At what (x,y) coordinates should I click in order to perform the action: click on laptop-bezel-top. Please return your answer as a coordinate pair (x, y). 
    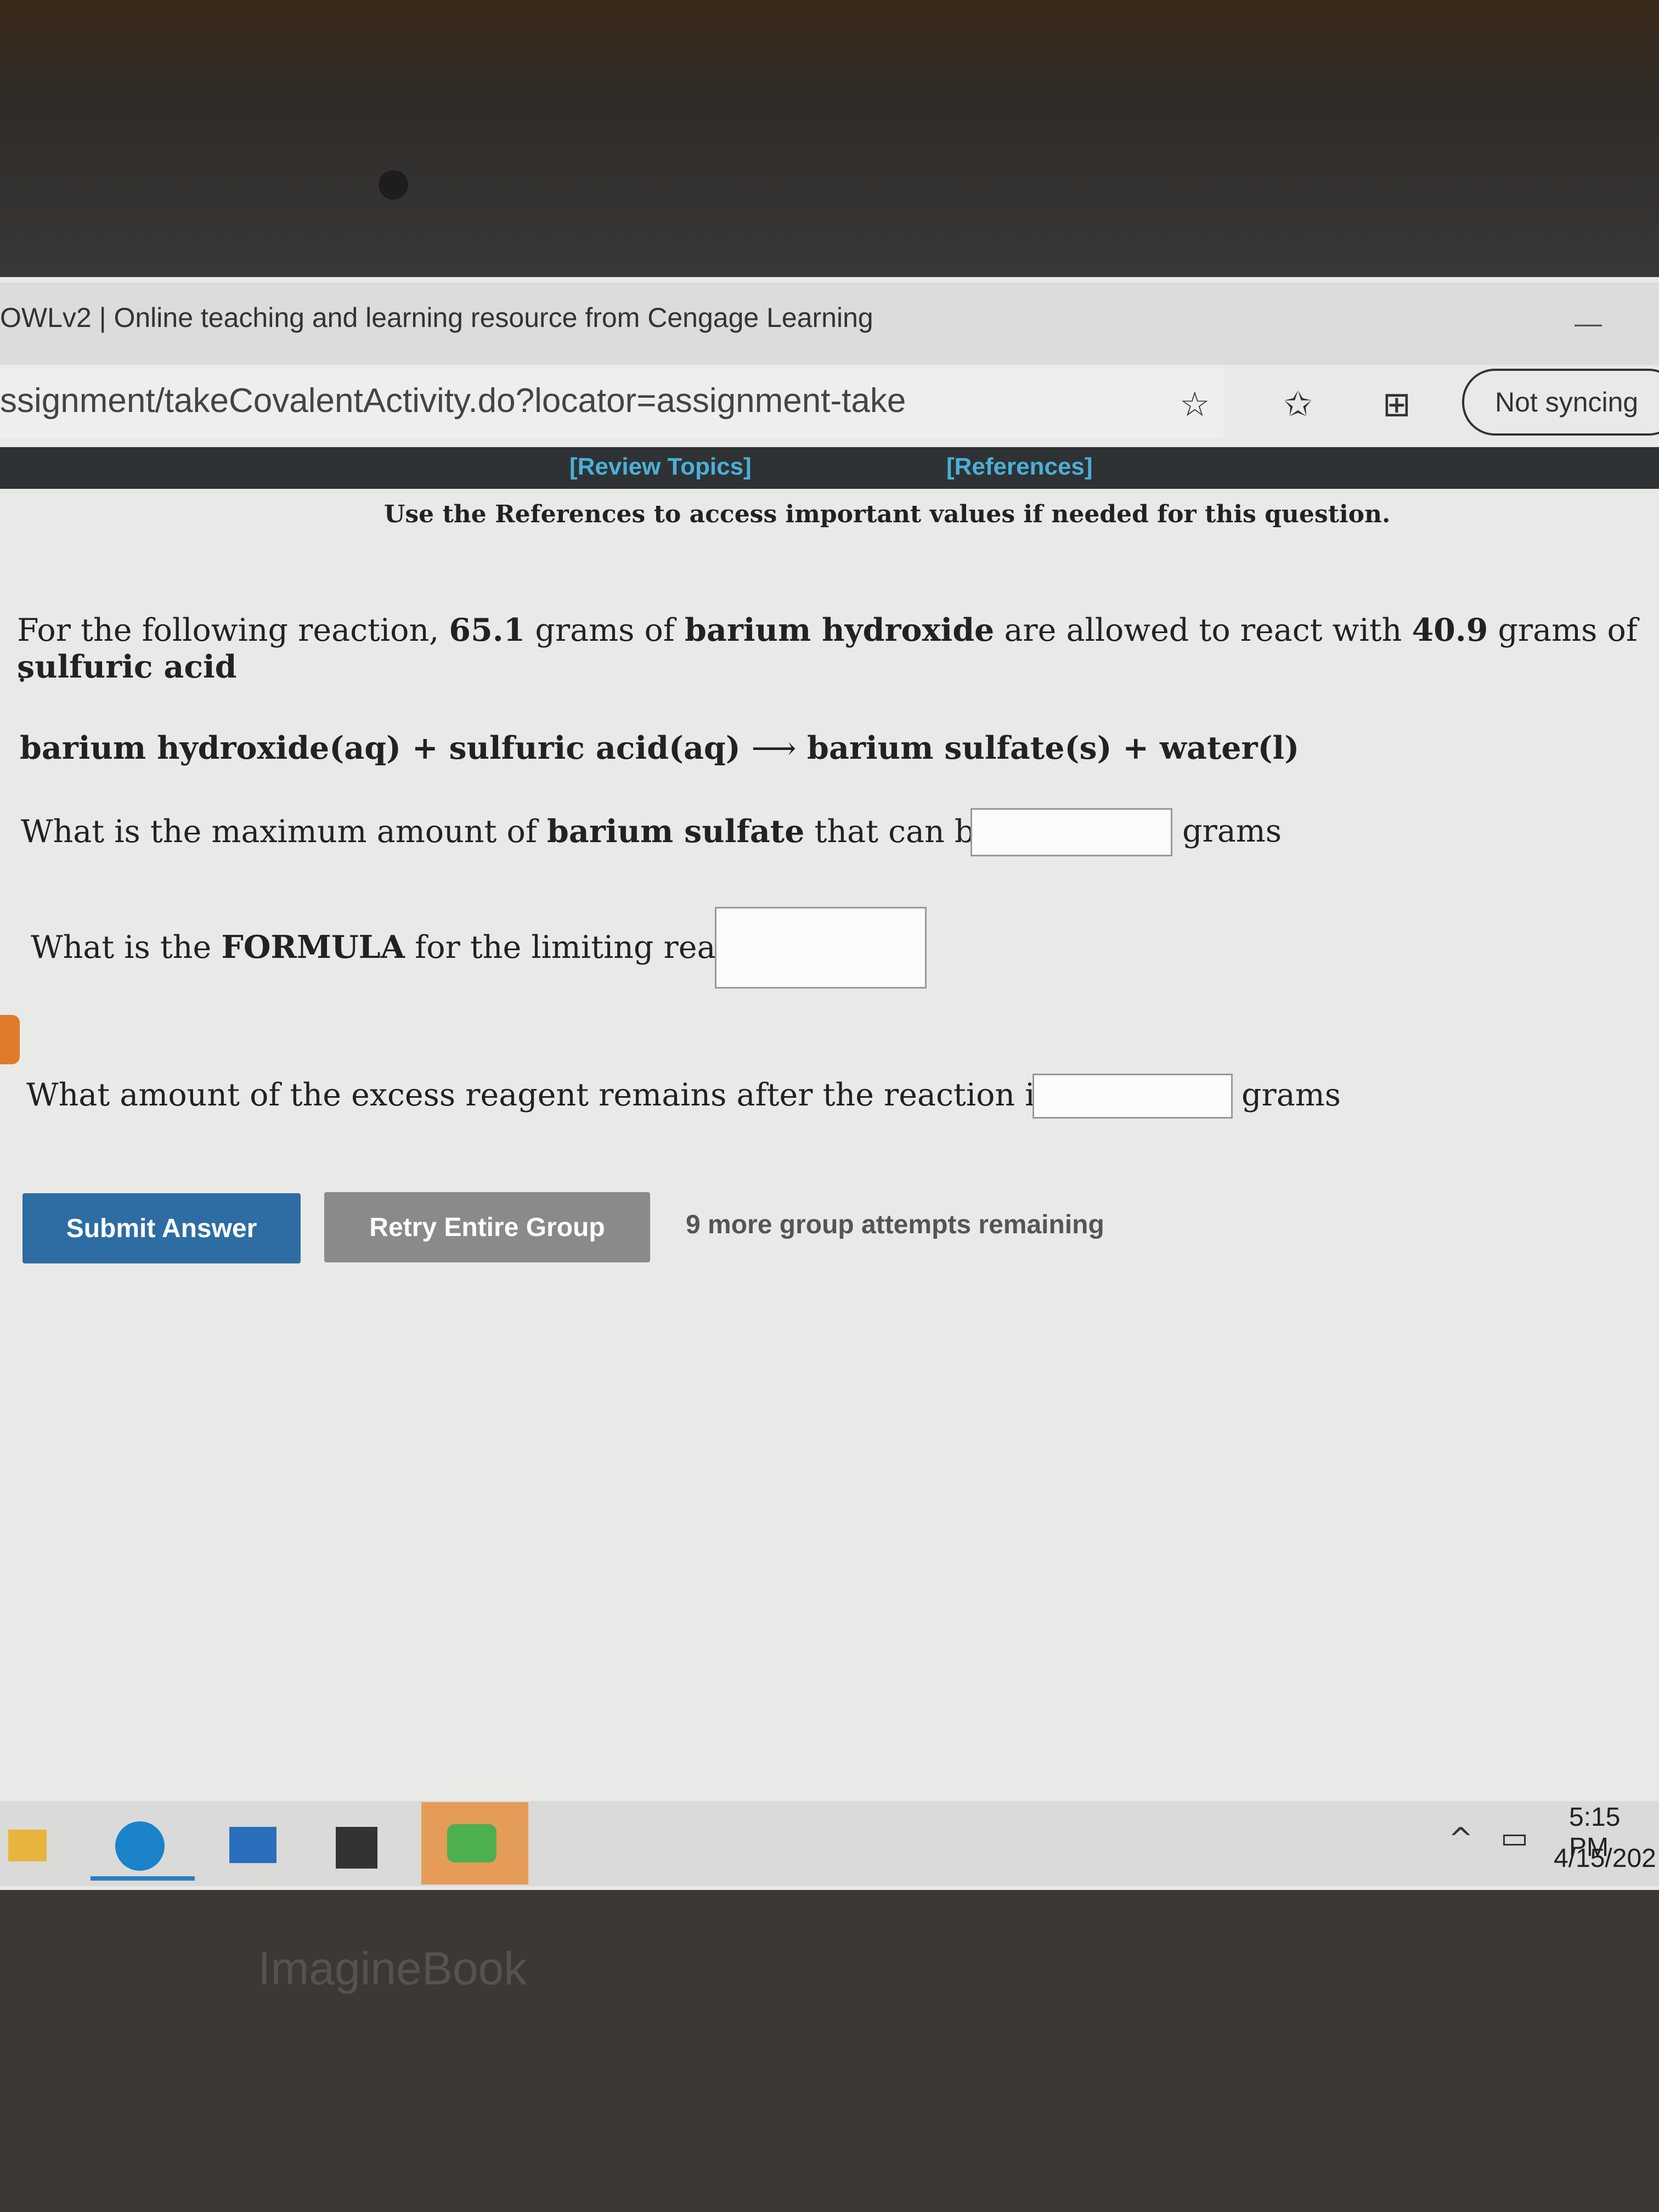
    Looking at the image, I should click on (830, 138).